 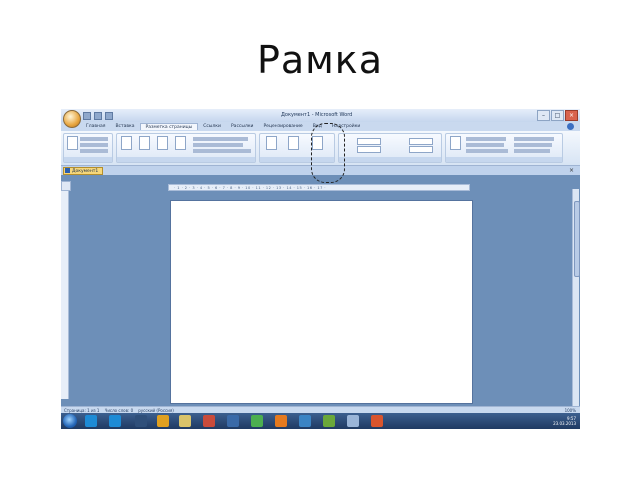 What do you see at coordinates (576, 298) in the screenshot?
I see `vertical-scrollbar` at bounding box center [576, 298].